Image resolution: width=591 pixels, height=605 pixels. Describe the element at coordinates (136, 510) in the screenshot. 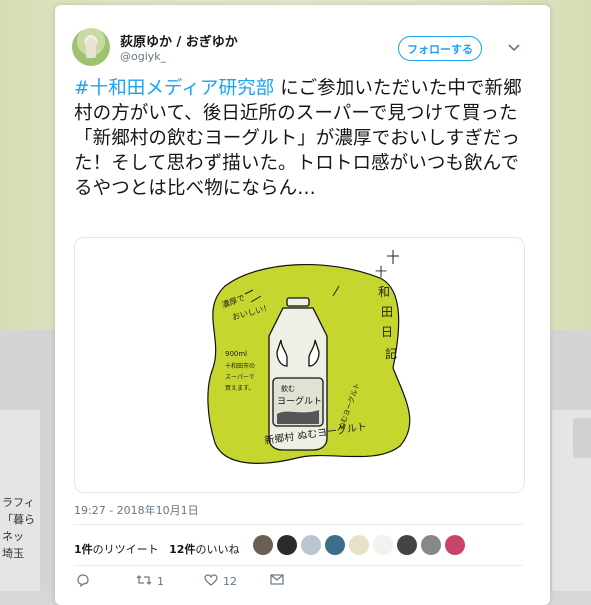

I see `tweet-timestamp: 19:27 - 2018年10月1日` at that location.